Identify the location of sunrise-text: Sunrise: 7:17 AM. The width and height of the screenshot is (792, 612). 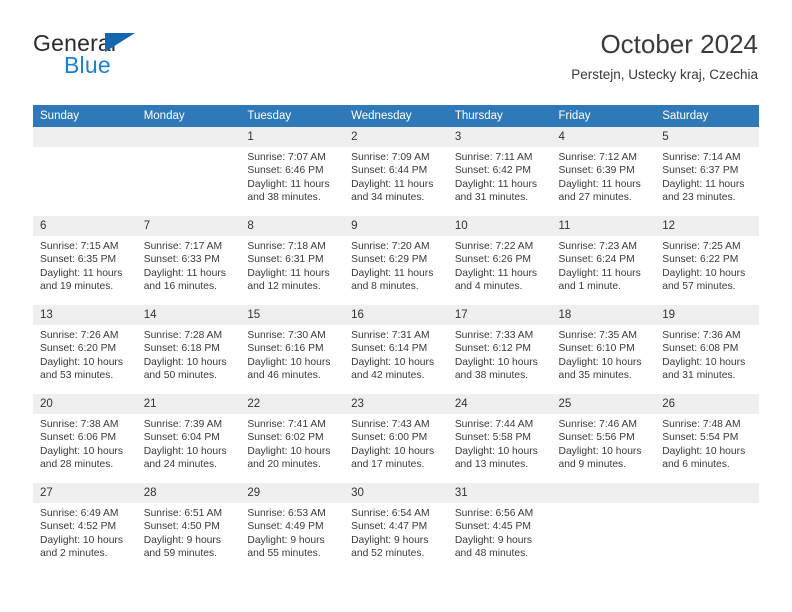
(183, 246).